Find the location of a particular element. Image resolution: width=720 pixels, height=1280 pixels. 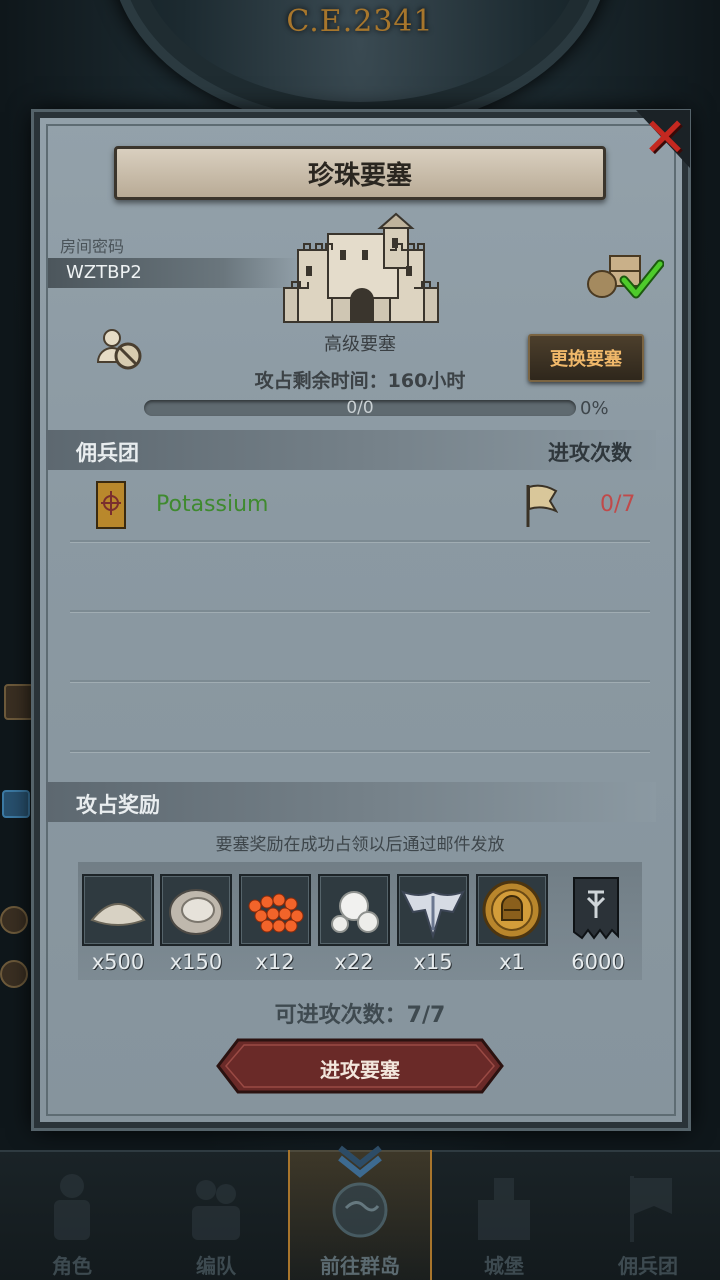

nav-item-mercenary: 佣兵团 is located at coordinates (648, 1220).